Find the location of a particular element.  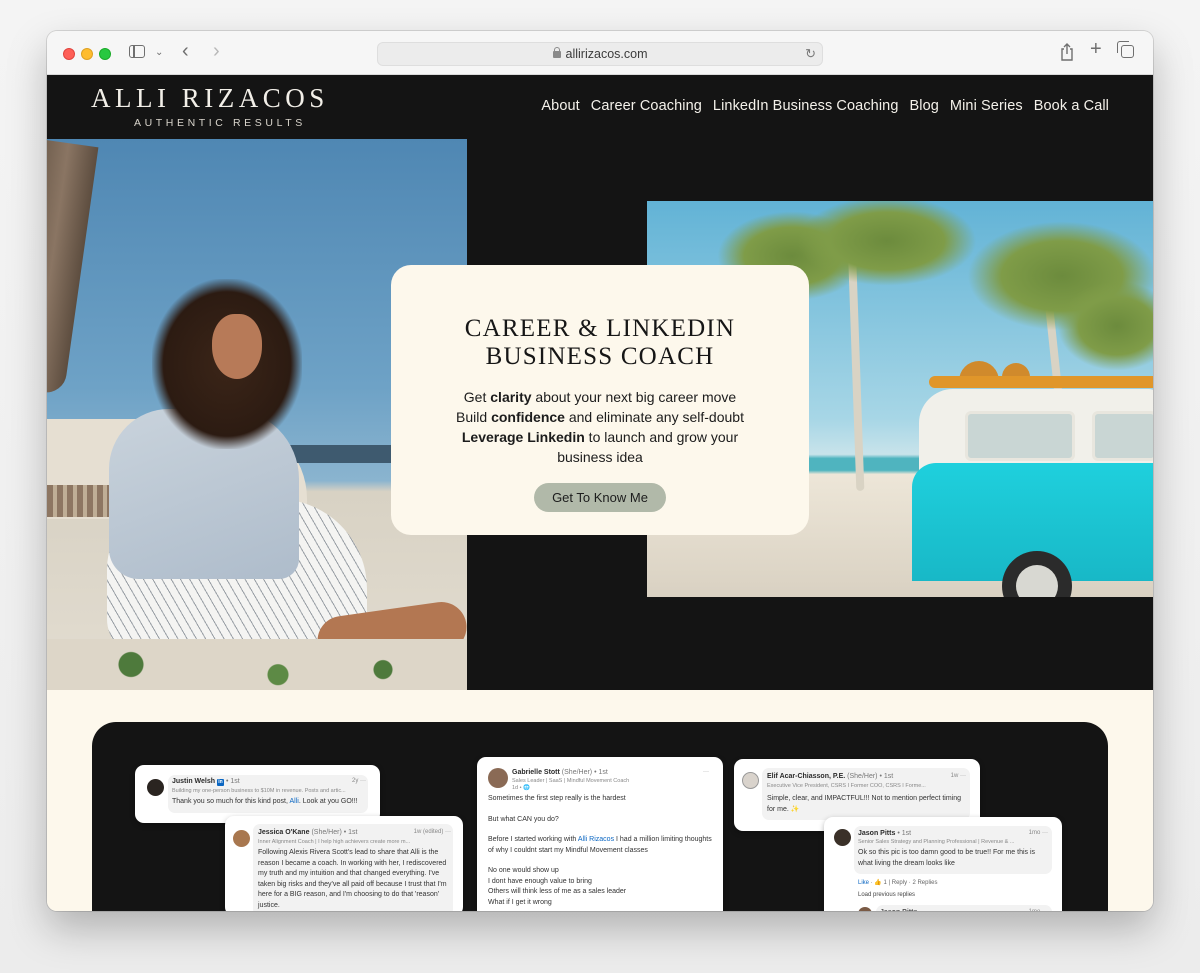

commenter-name: Jessica O'Kane (She/Her) • 1st is located at coordinates (308, 832).